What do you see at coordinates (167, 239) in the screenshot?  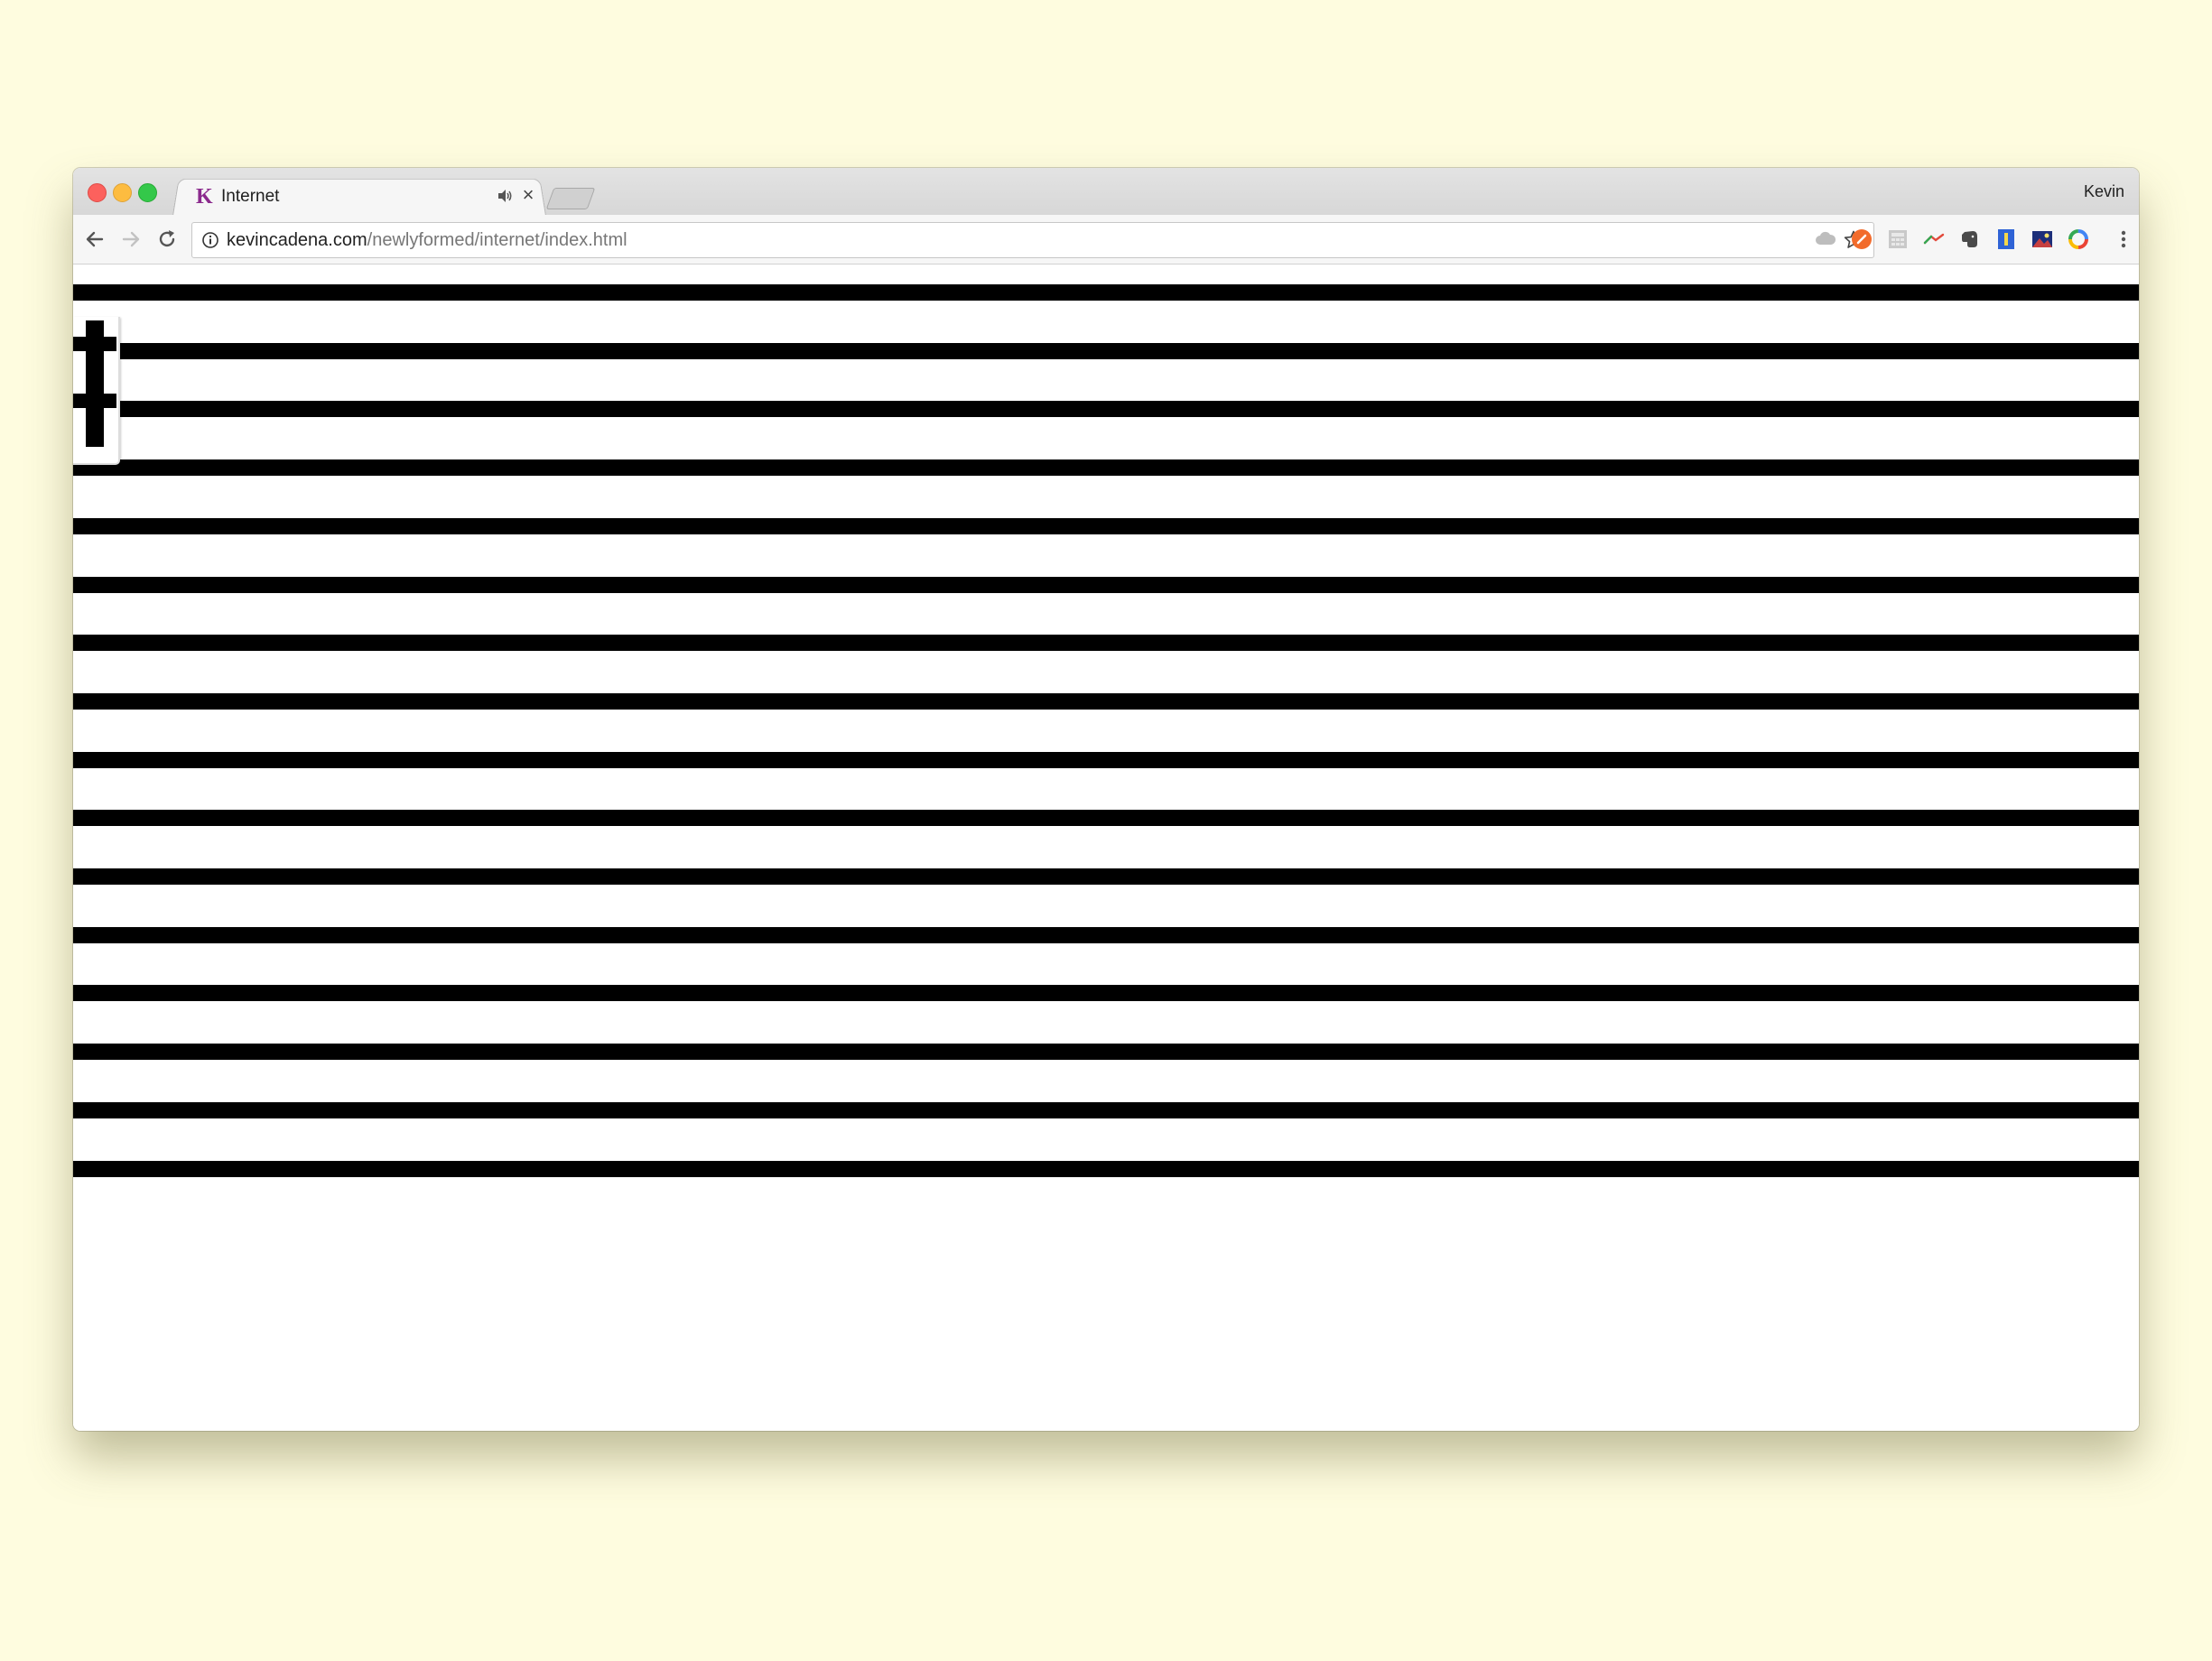 I see `reload-icon` at bounding box center [167, 239].